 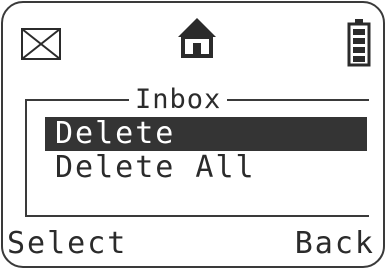 I want to click on menu-item-delete: Delete, so click(x=206, y=134).